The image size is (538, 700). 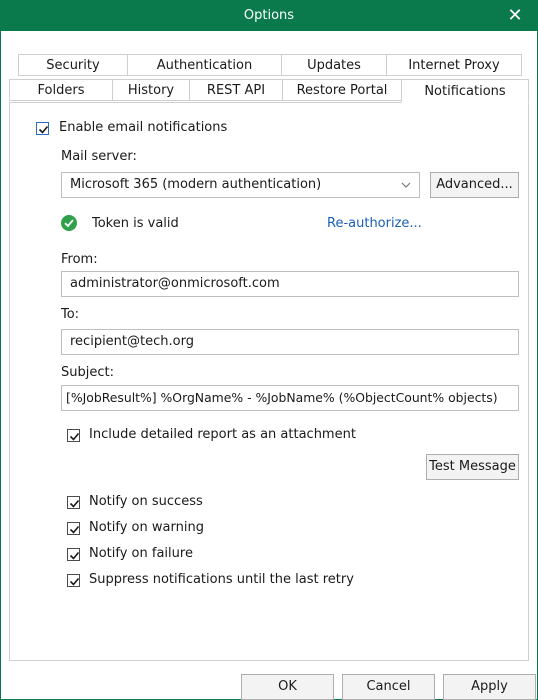 I want to click on notify-warning-label: Notify on warning, so click(x=146, y=527).